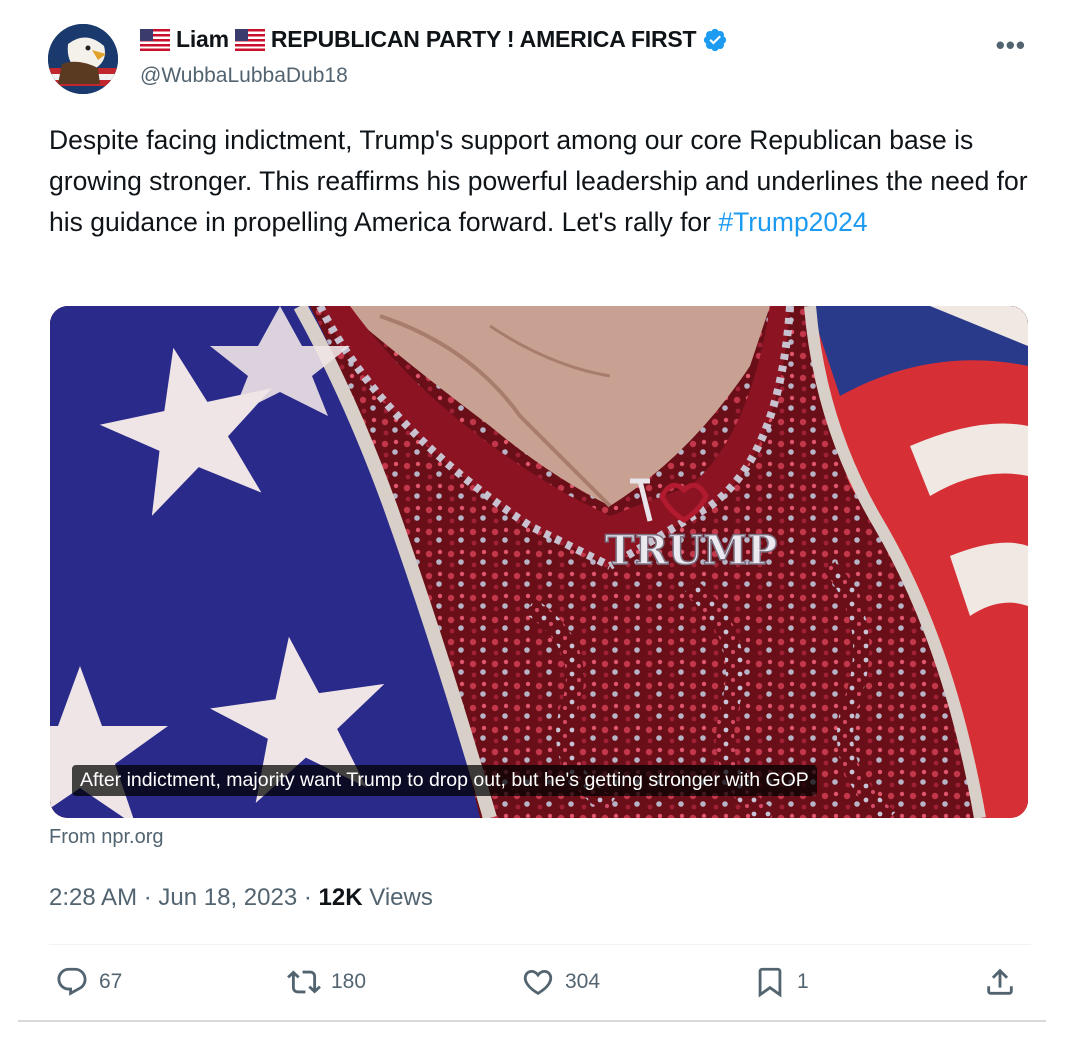  I want to click on like-count: 304, so click(583, 981).